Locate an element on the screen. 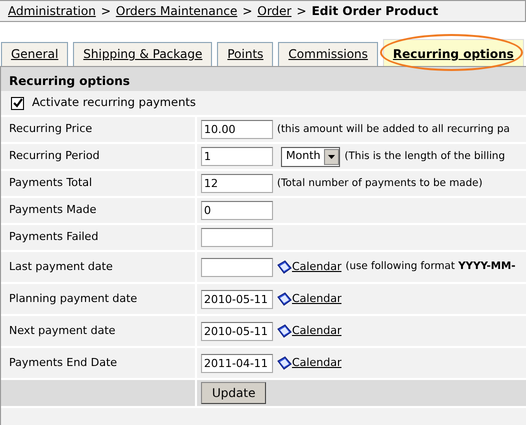 The image size is (526, 425). input-field: 10.00 is located at coordinates (237, 129).